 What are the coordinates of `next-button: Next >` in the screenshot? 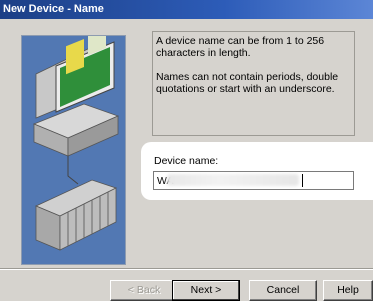 It's located at (206, 290).